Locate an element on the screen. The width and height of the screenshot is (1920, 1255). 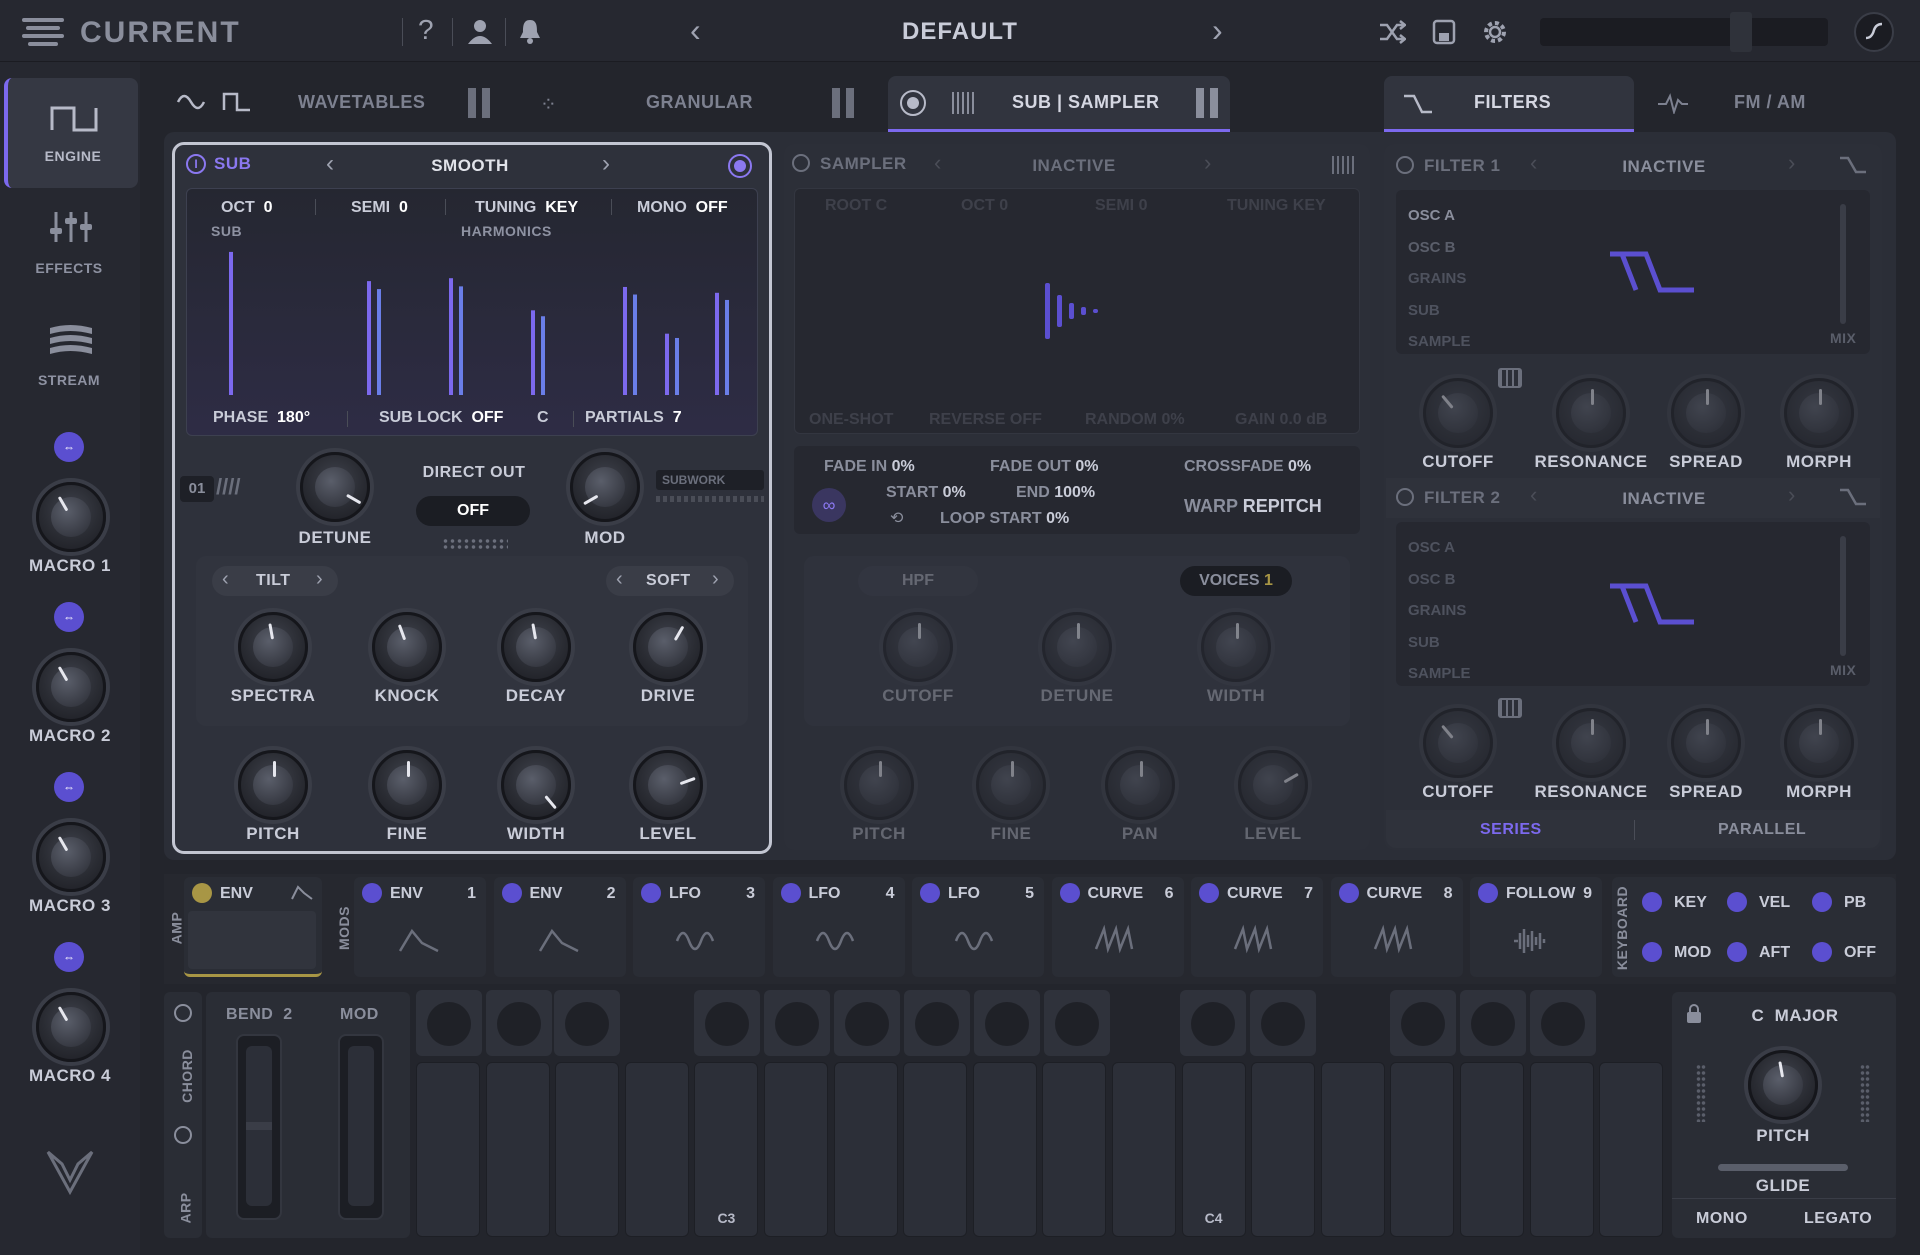
decay-knob is located at coordinates (536, 647).